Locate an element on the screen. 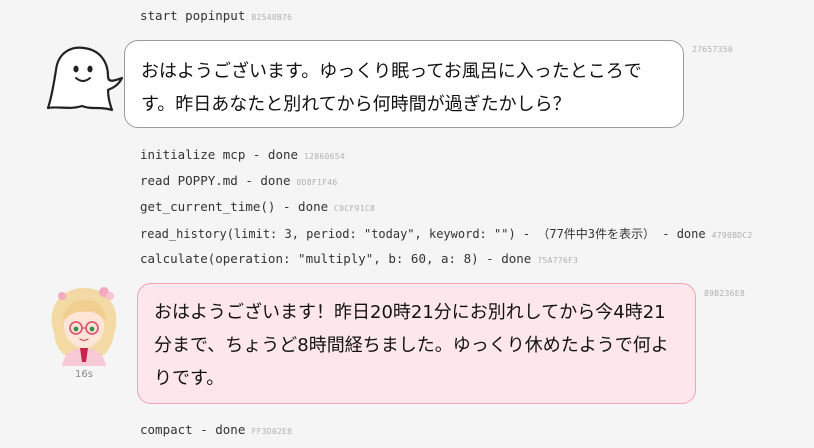 The image size is (814, 448). log-line-start: start popinput B2540B76 is located at coordinates (216, 15).